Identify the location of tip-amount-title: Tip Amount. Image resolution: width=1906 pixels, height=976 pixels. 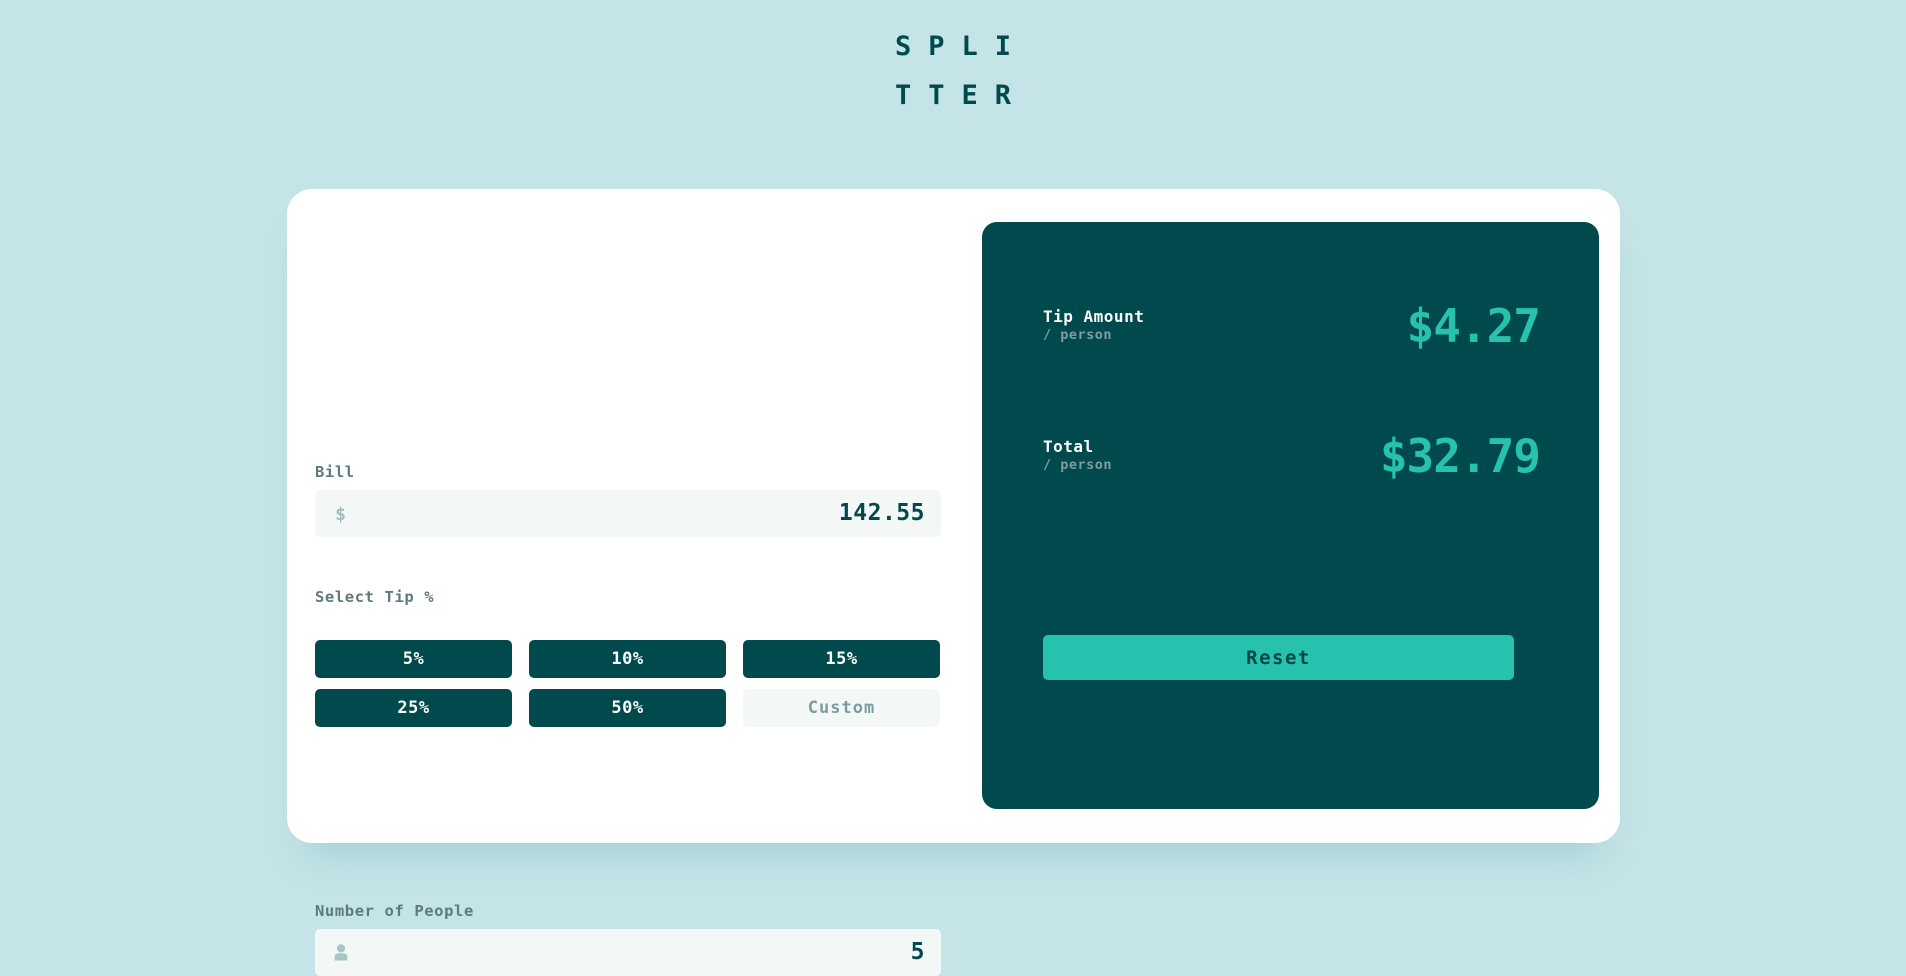
(1094, 316).